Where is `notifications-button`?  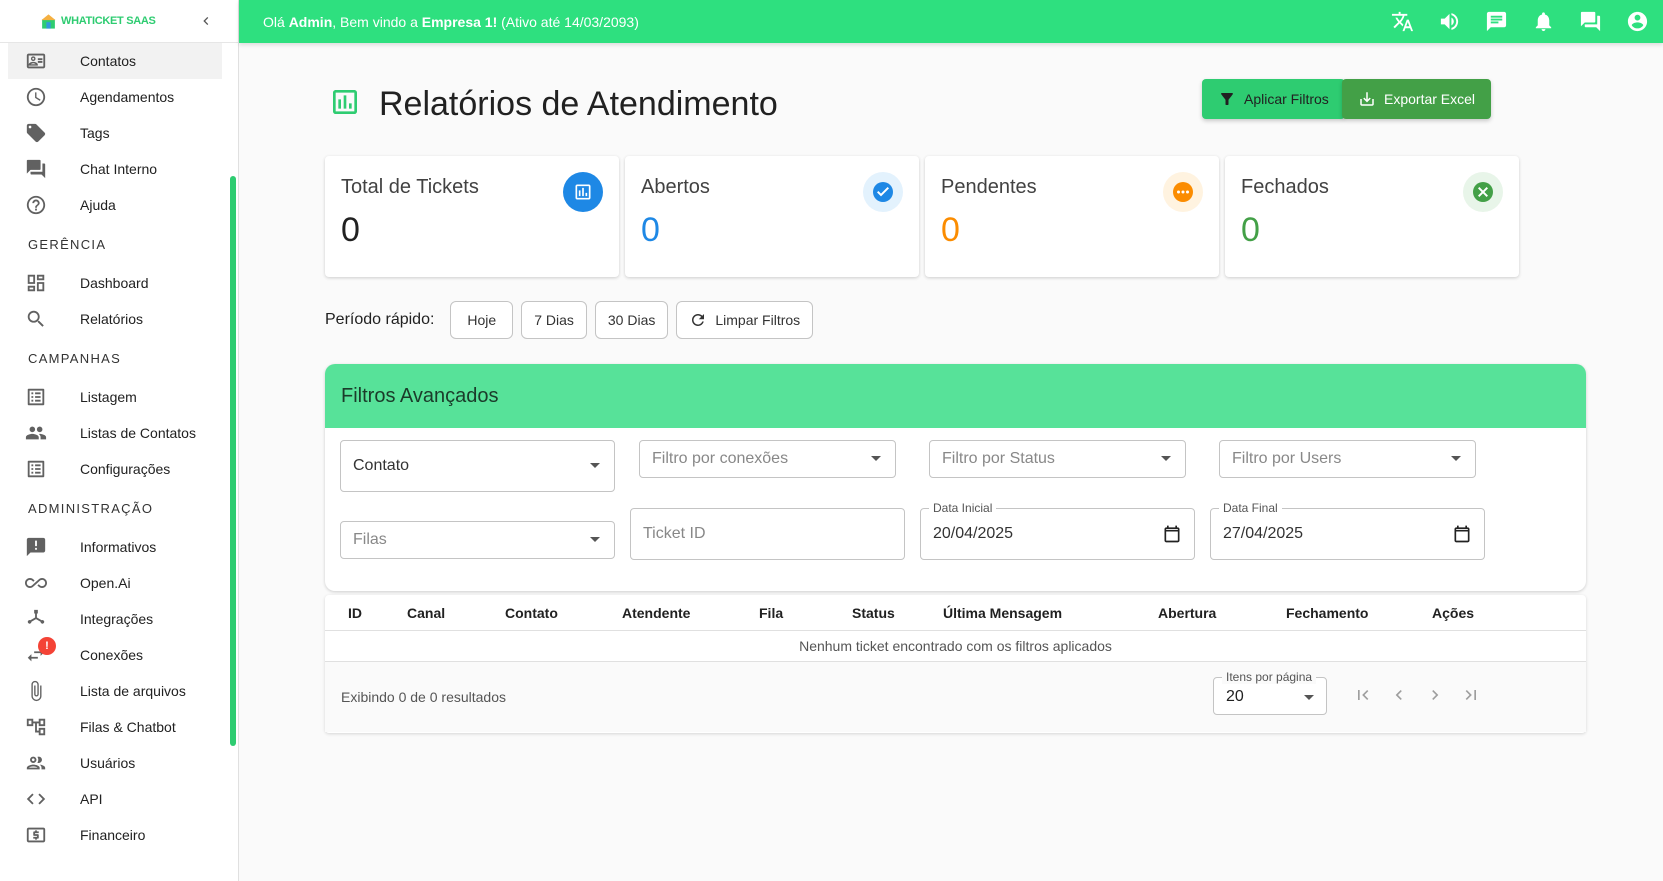 notifications-button is located at coordinates (1543, 21).